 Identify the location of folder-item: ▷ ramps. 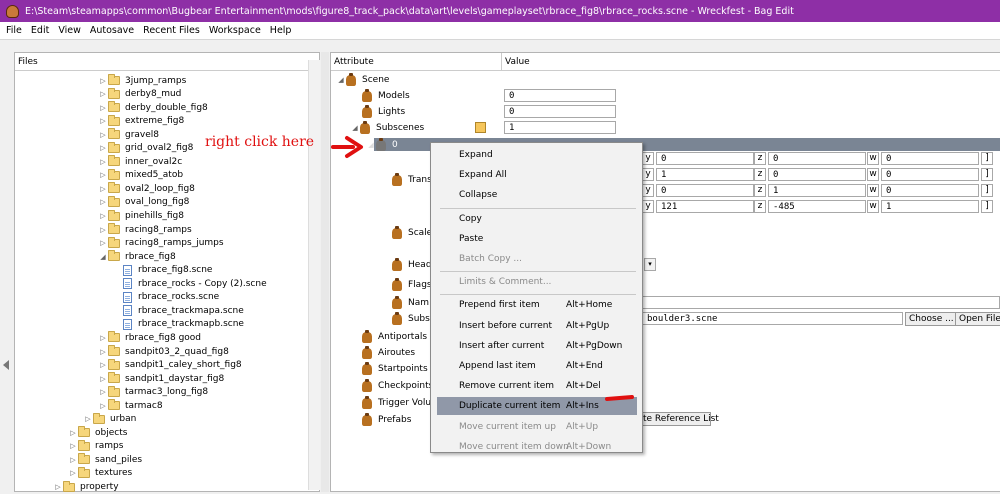
(95, 446).